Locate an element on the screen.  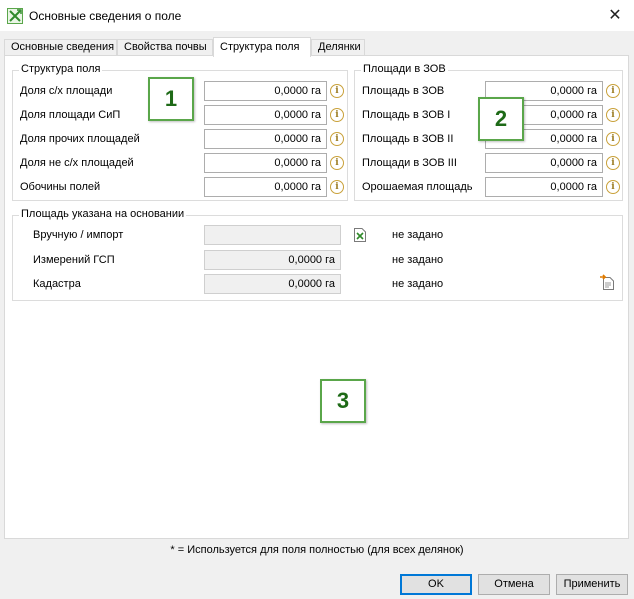
share-agri-area-label: Доля с/х площади is located at coordinates (66, 91).